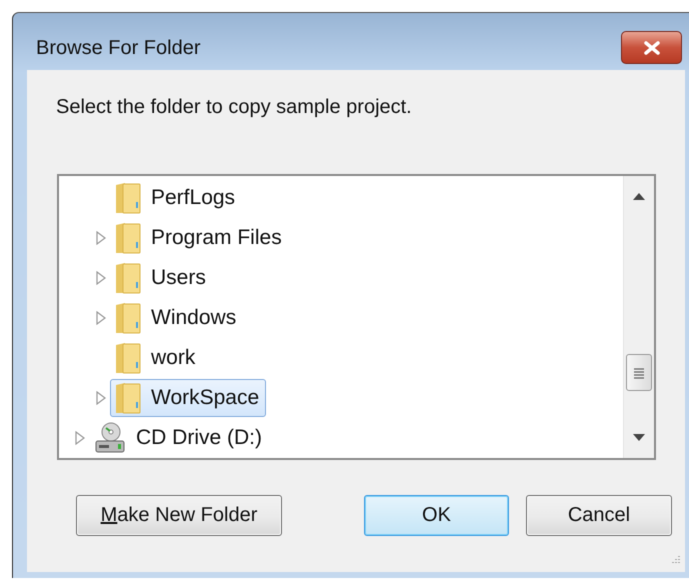 Image resolution: width=689 pixels, height=581 pixels. Describe the element at coordinates (436, 515) in the screenshot. I see `dialog-button: OK` at that location.